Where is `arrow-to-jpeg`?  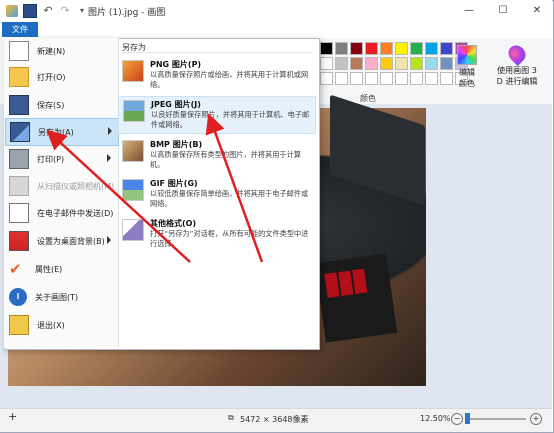
arrow-to-jpeg is located at coordinates (234, 188).